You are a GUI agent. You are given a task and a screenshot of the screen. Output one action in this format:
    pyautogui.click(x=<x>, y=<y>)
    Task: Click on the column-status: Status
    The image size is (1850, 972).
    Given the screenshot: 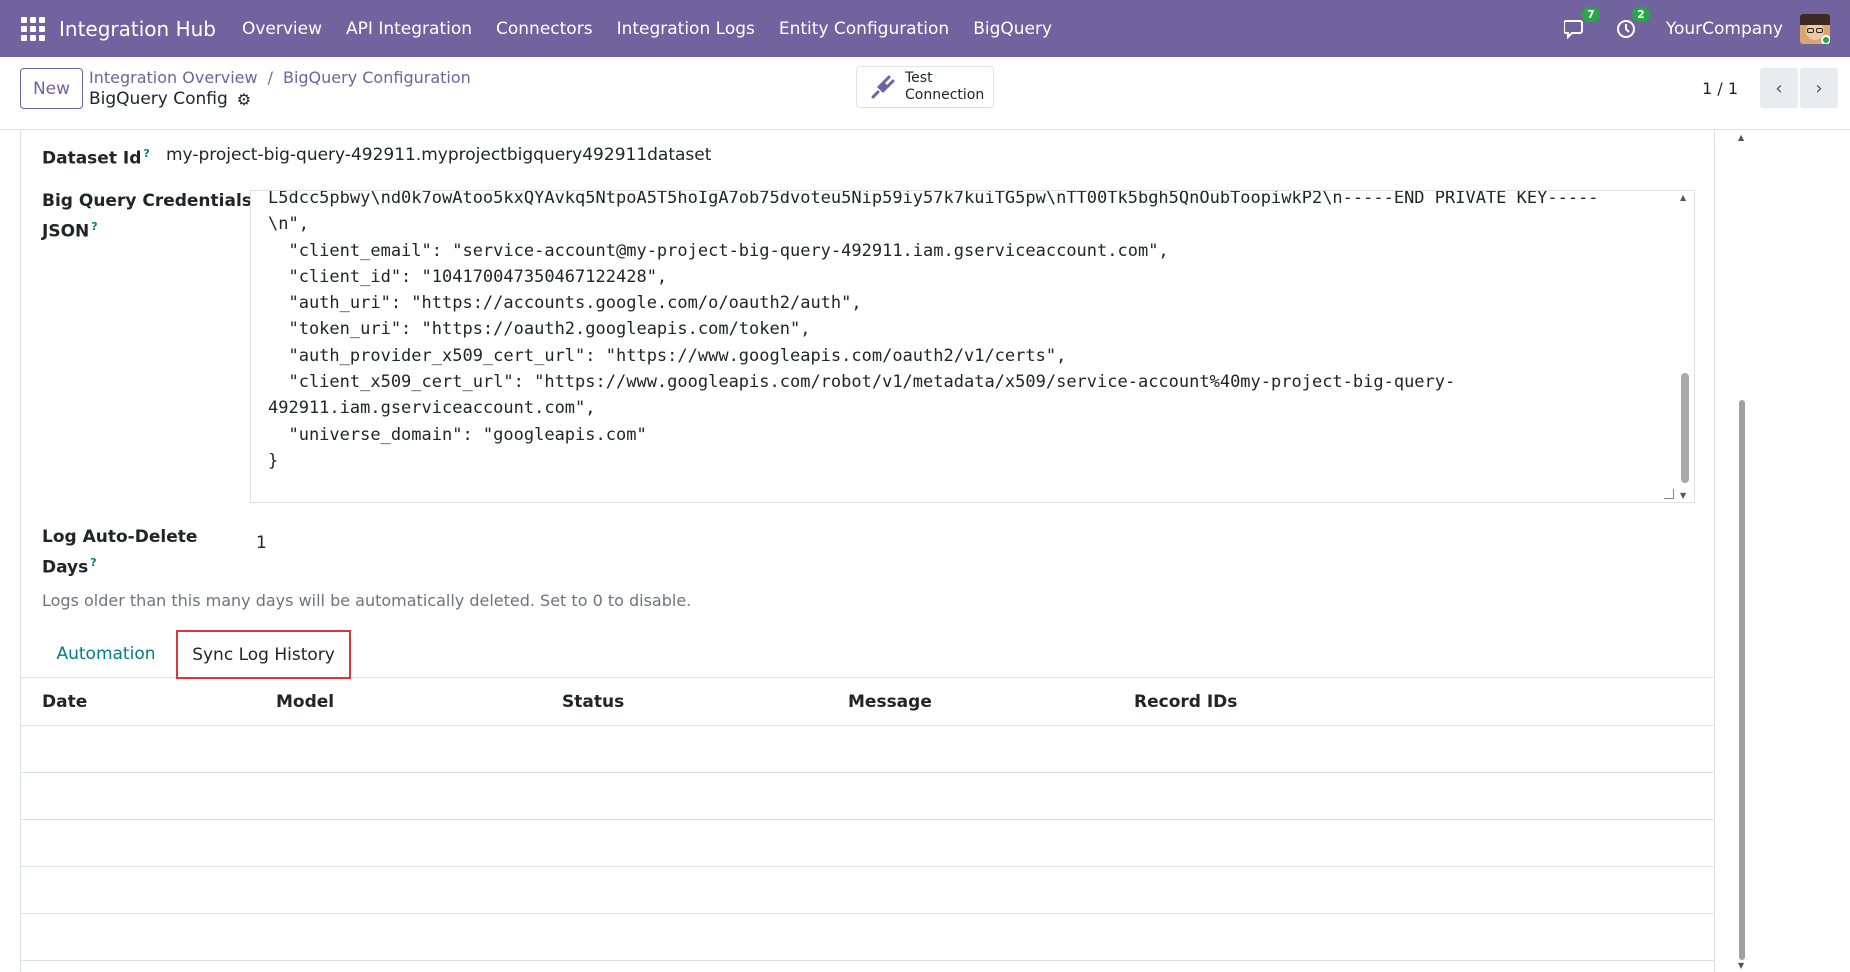 What is the action you would take?
    pyautogui.click(x=593, y=702)
    